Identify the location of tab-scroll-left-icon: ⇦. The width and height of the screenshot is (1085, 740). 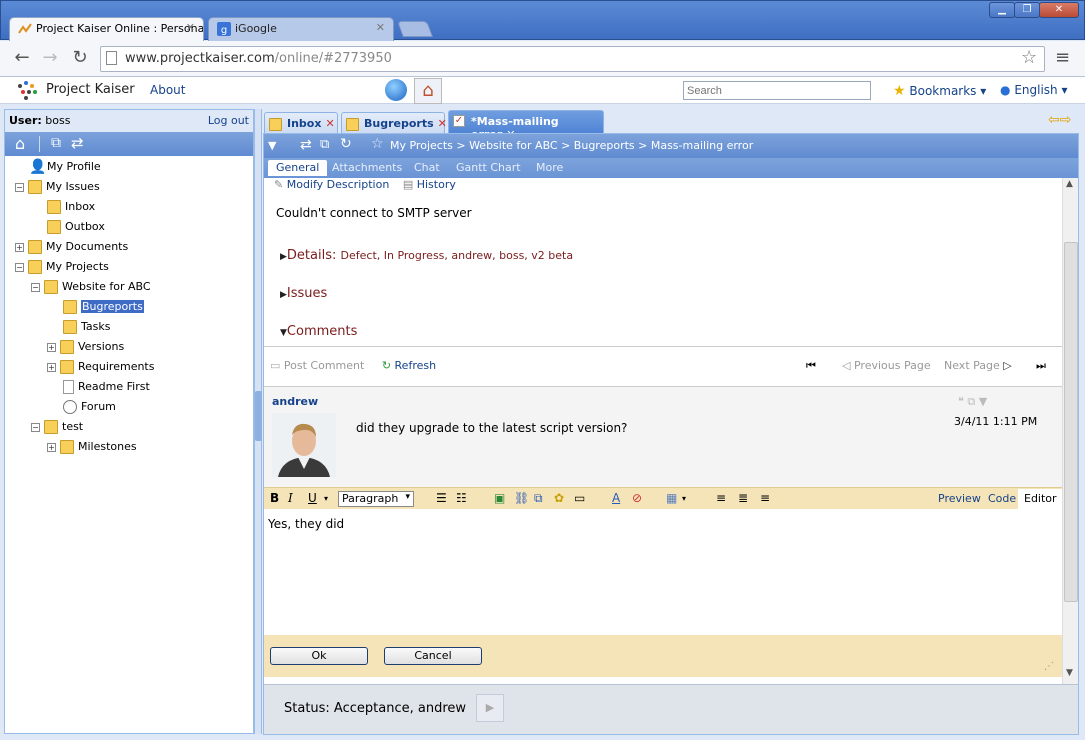
(1054, 120).